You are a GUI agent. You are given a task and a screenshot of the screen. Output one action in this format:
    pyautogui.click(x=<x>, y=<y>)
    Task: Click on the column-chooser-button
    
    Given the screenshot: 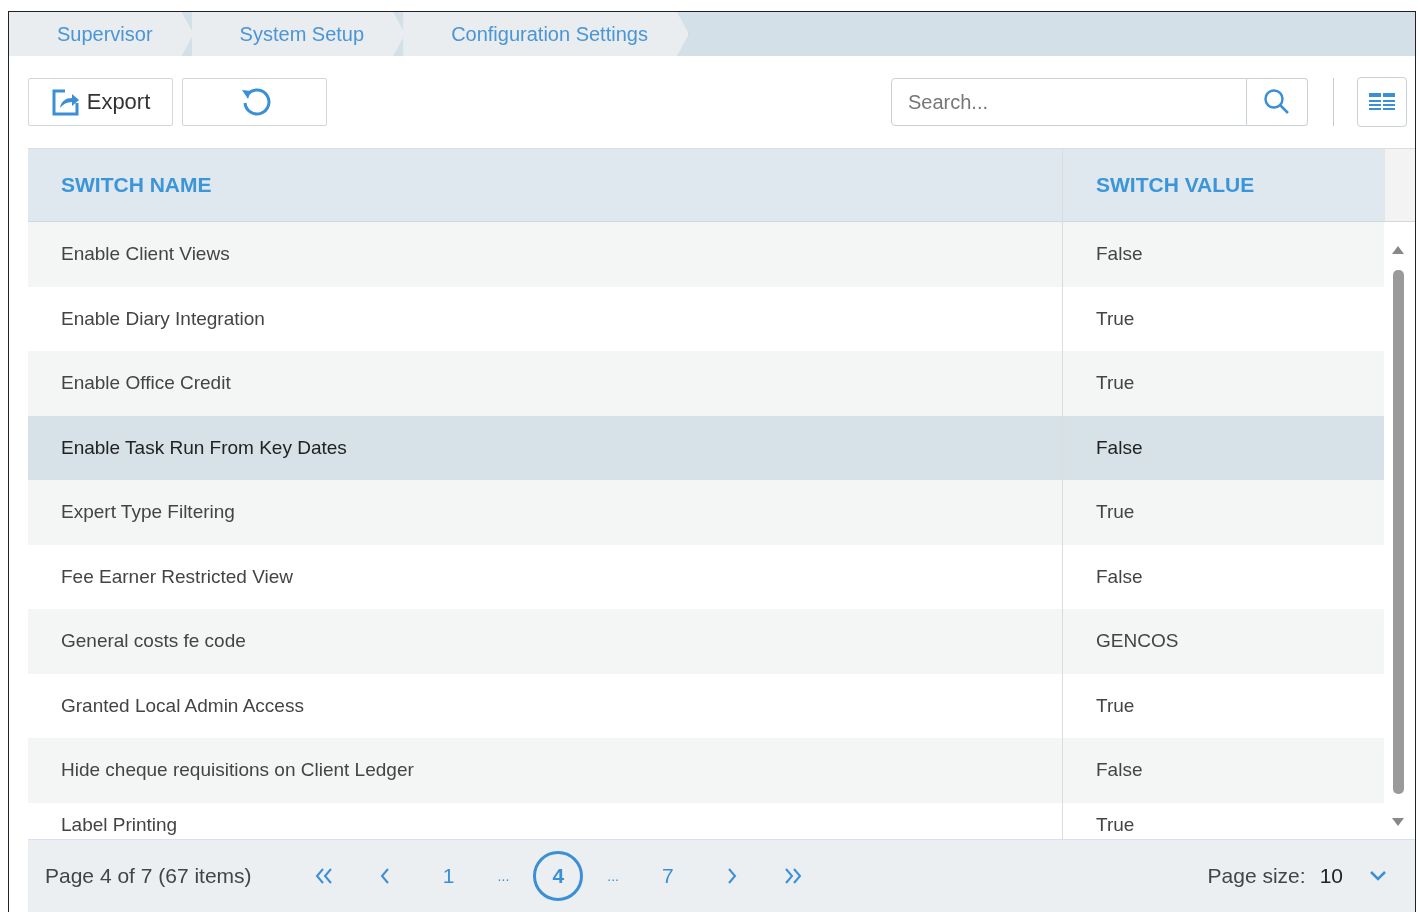 What is the action you would take?
    pyautogui.click(x=1382, y=102)
    